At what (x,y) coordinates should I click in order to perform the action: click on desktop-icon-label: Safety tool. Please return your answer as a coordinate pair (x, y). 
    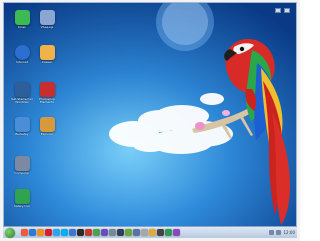
    Looking at the image, I should click on (22, 206).